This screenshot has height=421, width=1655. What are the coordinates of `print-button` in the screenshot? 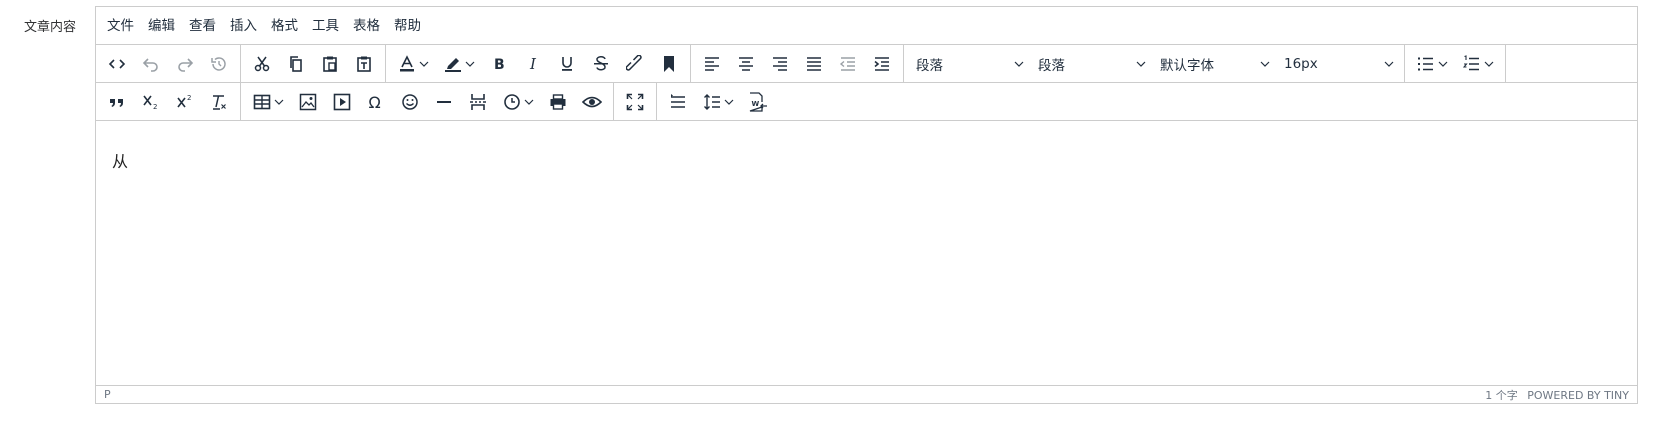 It's located at (558, 102).